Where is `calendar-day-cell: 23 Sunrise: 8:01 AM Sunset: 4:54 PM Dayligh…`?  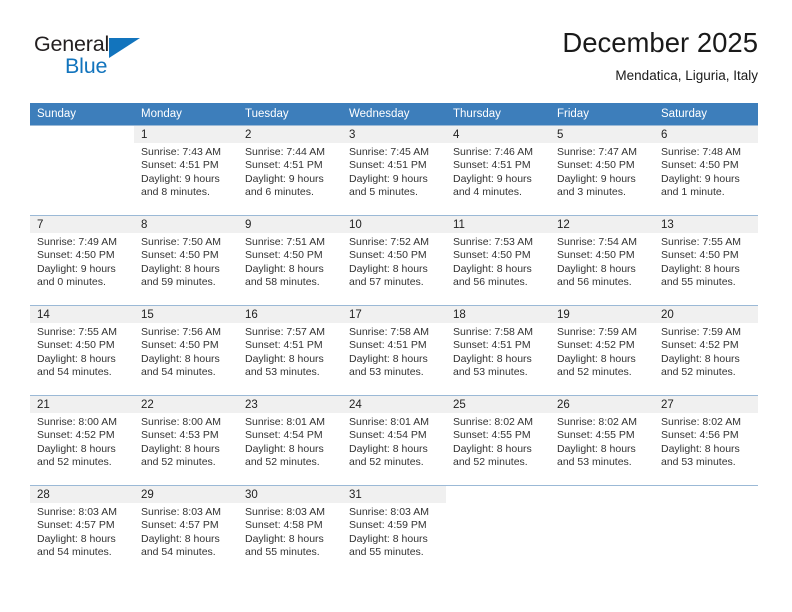 calendar-day-cell: 23 Sunrise: 8:01 AM Sunset: 4:54 PM Dayligh… is located at coordinates (290, 440).